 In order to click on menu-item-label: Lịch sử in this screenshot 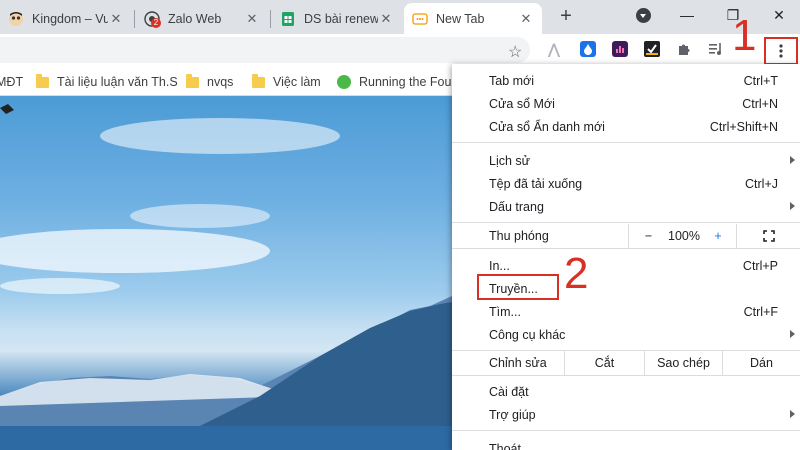, I will do `click(510, 160)`.